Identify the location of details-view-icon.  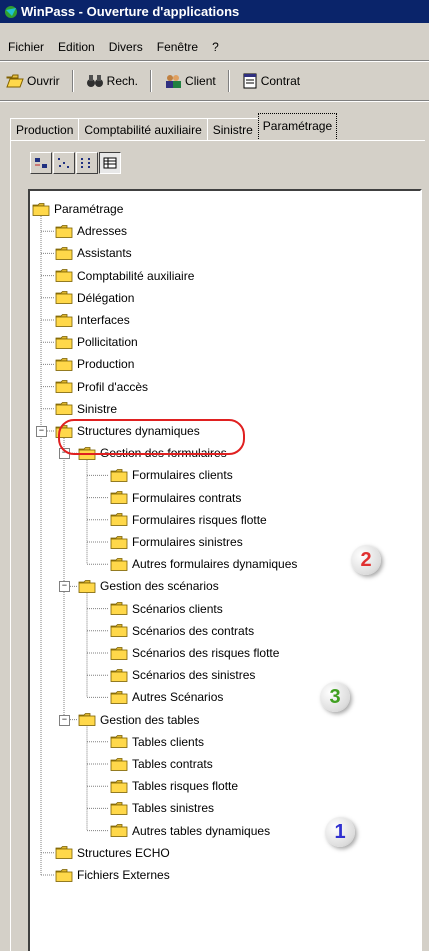
(110, 163).